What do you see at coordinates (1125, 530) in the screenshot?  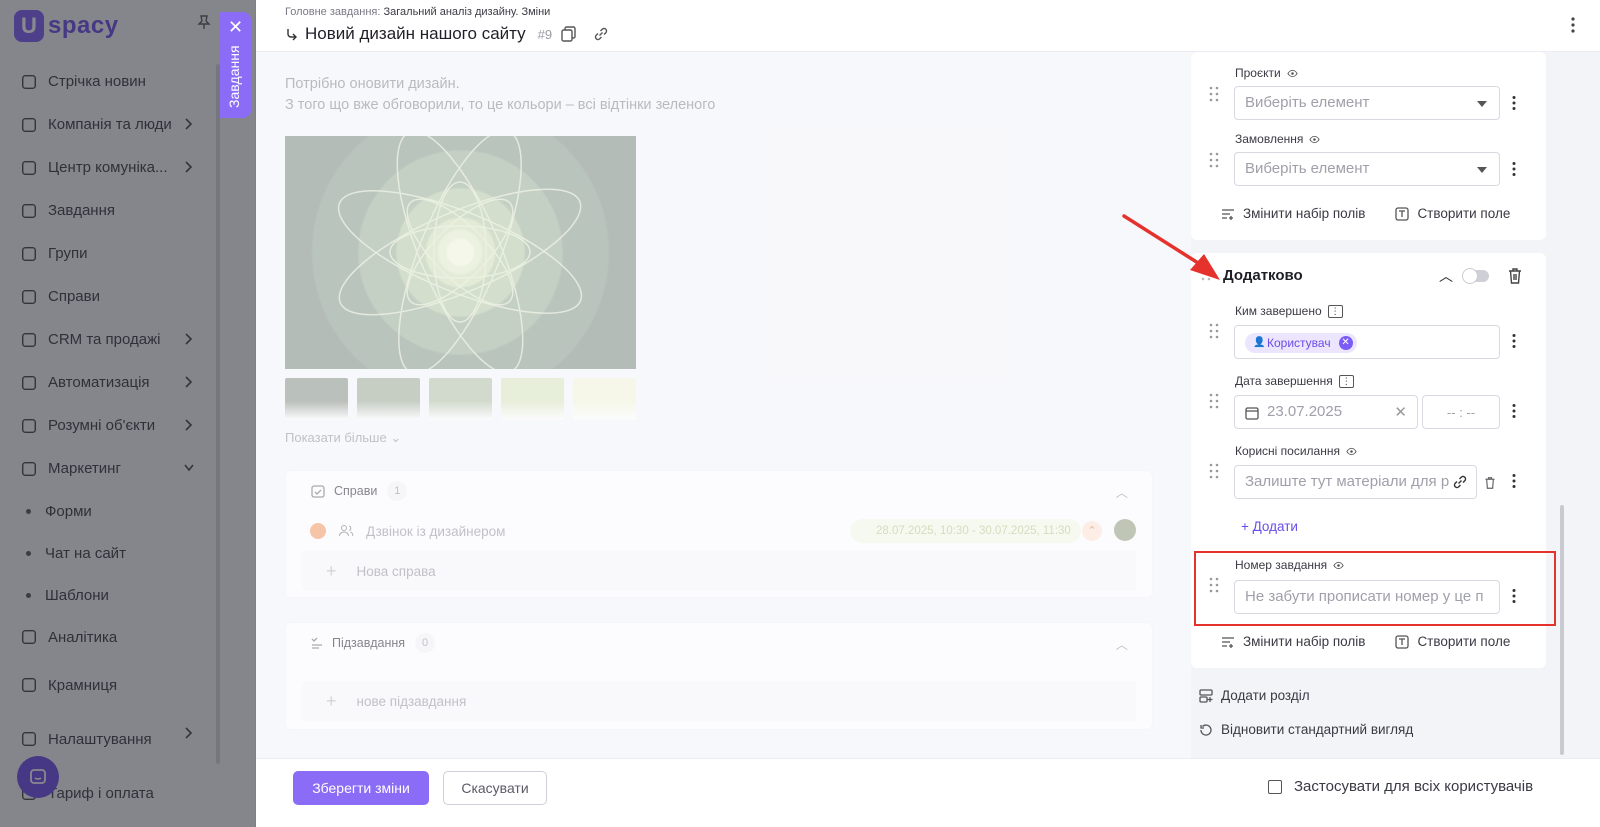 I see `avatar` at bounding box center [1125, 530].